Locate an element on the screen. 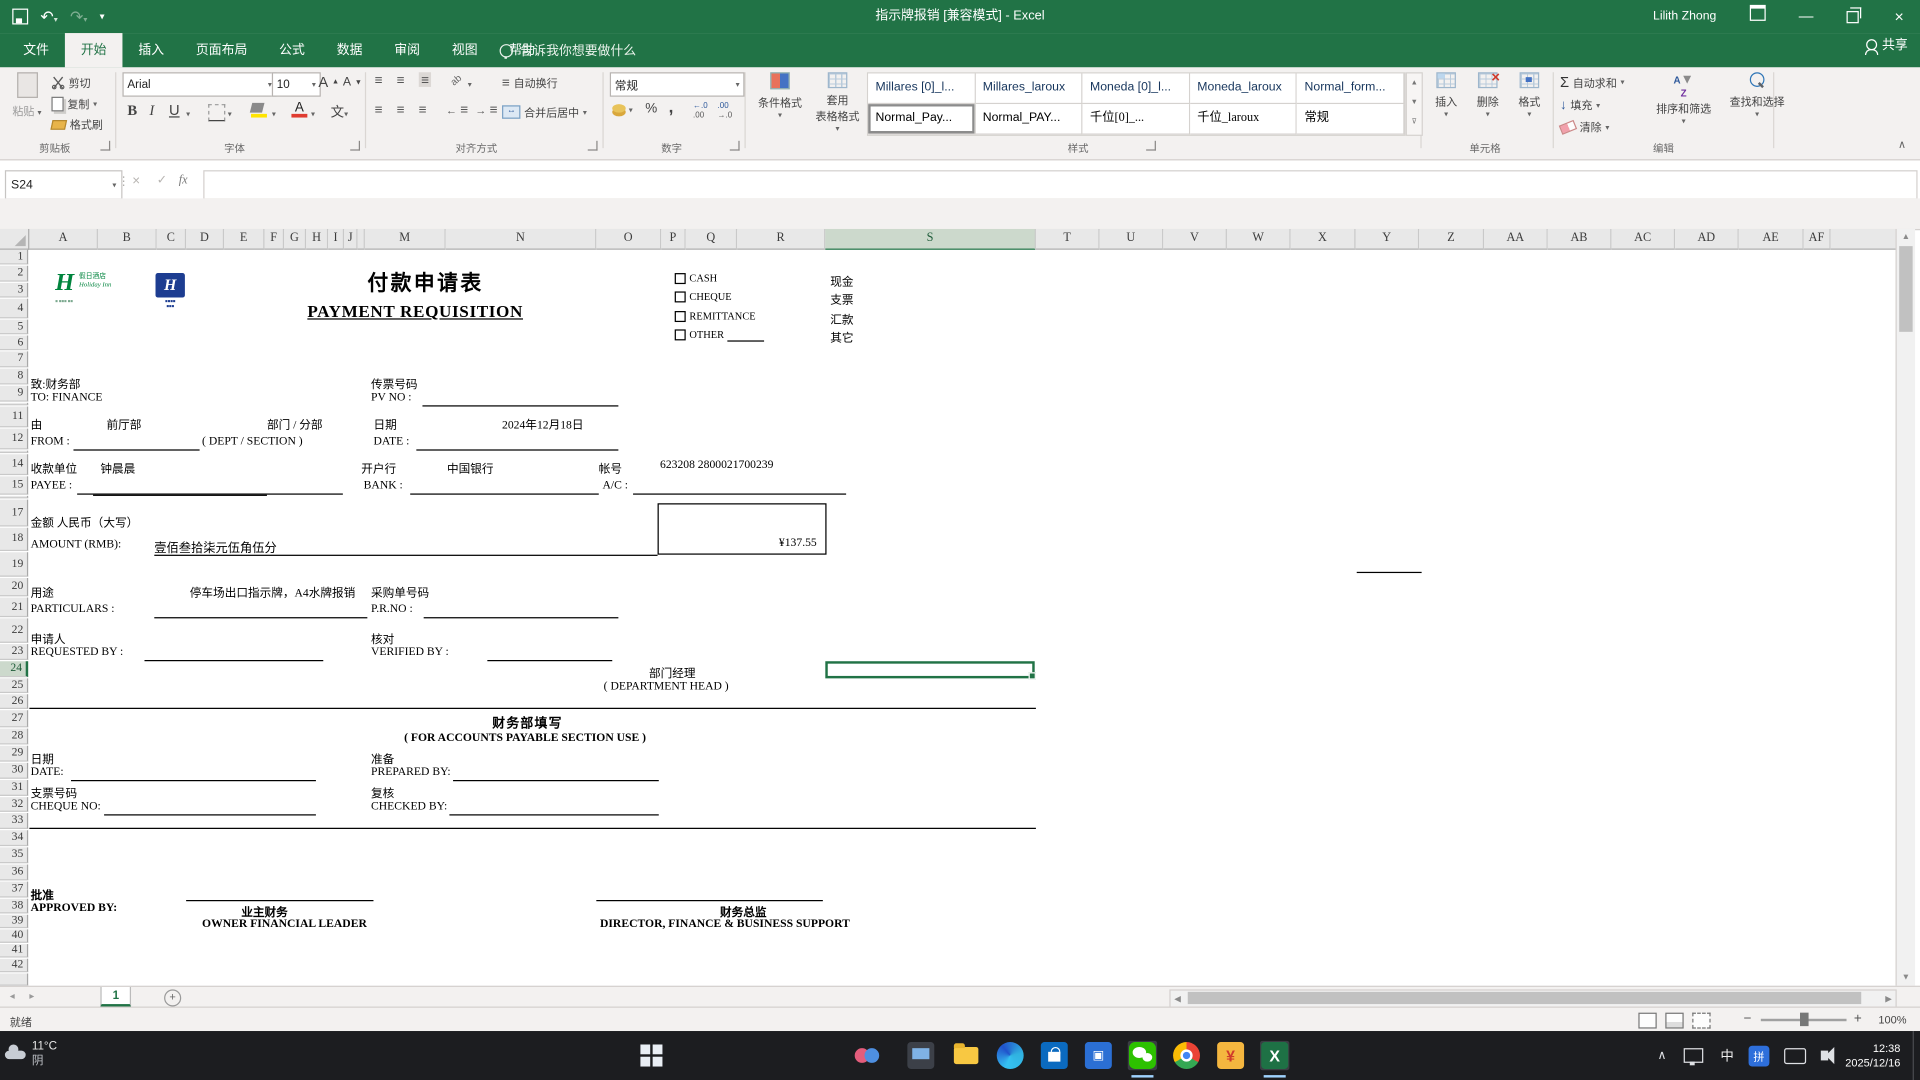 The width and height of the screenshot is (1920, 1080). ribbon-tab-7: 审阅 is located at coordinates (407, 50).